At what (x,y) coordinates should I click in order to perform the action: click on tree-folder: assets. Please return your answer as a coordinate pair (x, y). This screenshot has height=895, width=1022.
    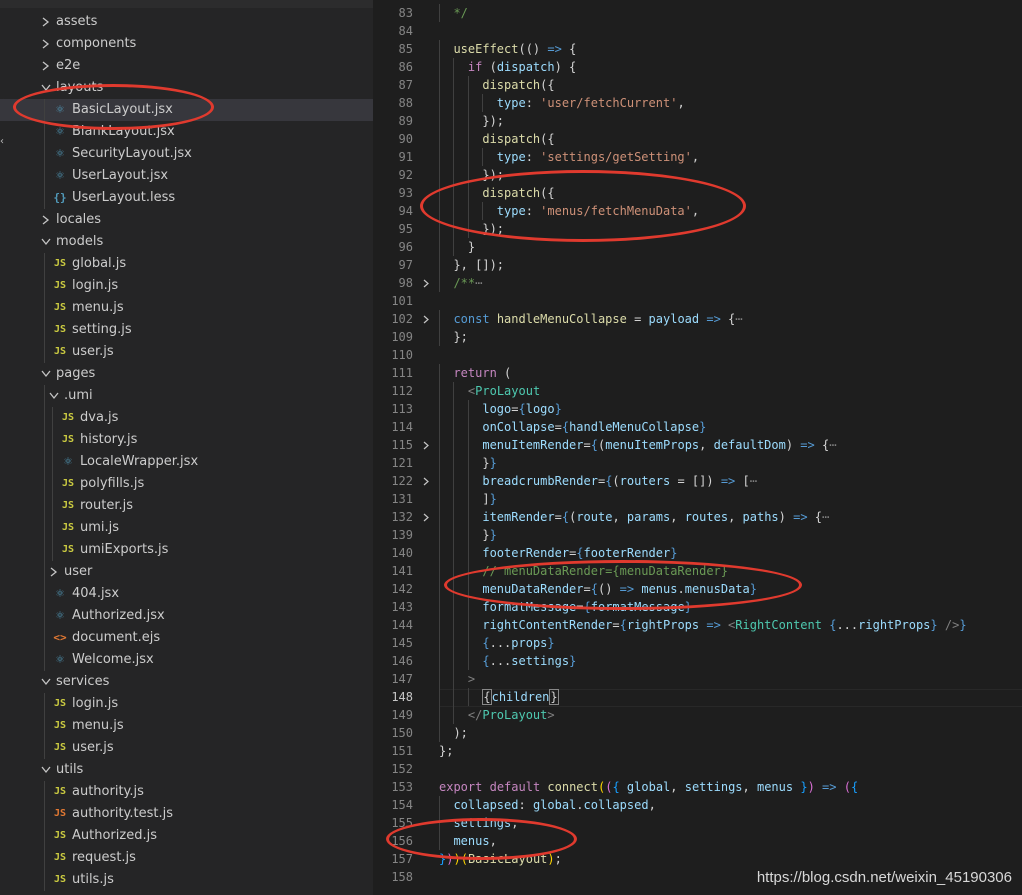
    Looking at the image, I should click on (186, 22).